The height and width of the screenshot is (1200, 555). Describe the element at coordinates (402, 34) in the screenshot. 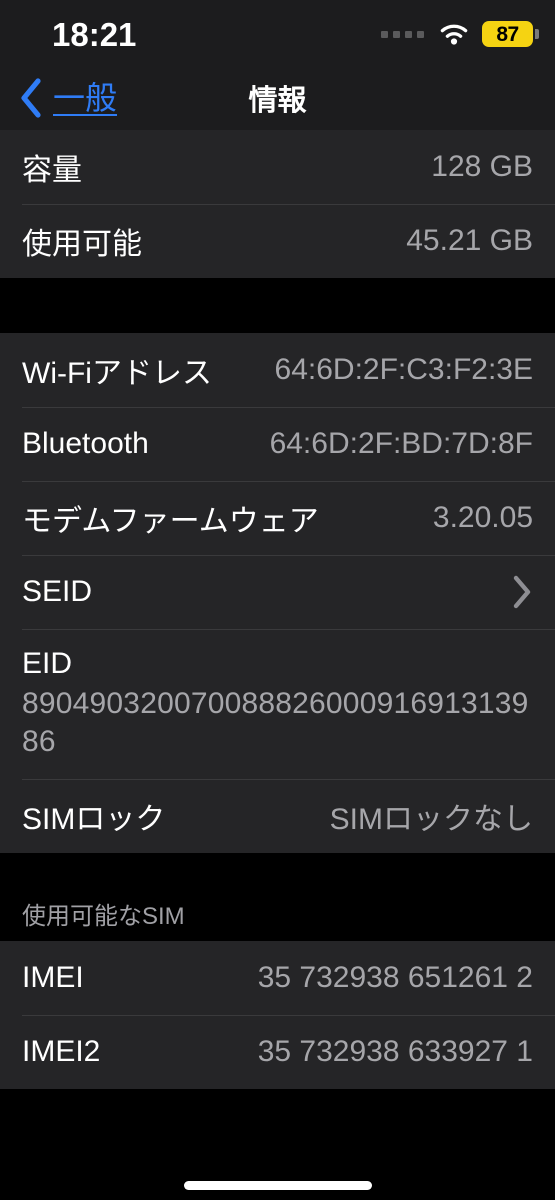

I see `cellular-dots-icon` at that location.